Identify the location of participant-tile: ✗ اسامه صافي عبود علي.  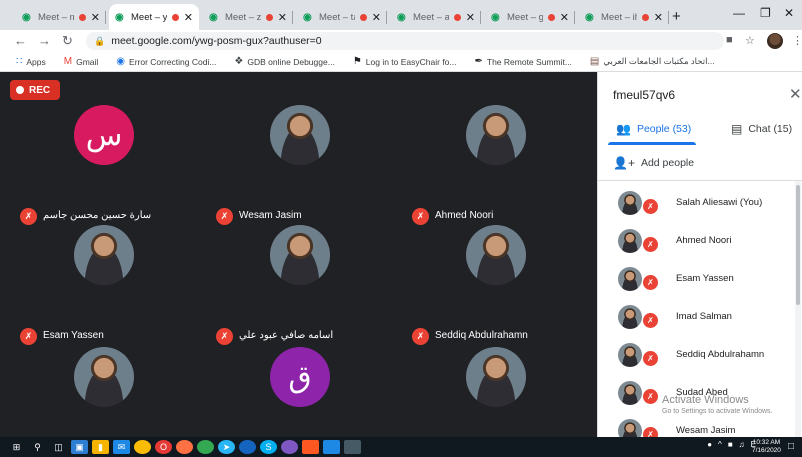
(304, 285).